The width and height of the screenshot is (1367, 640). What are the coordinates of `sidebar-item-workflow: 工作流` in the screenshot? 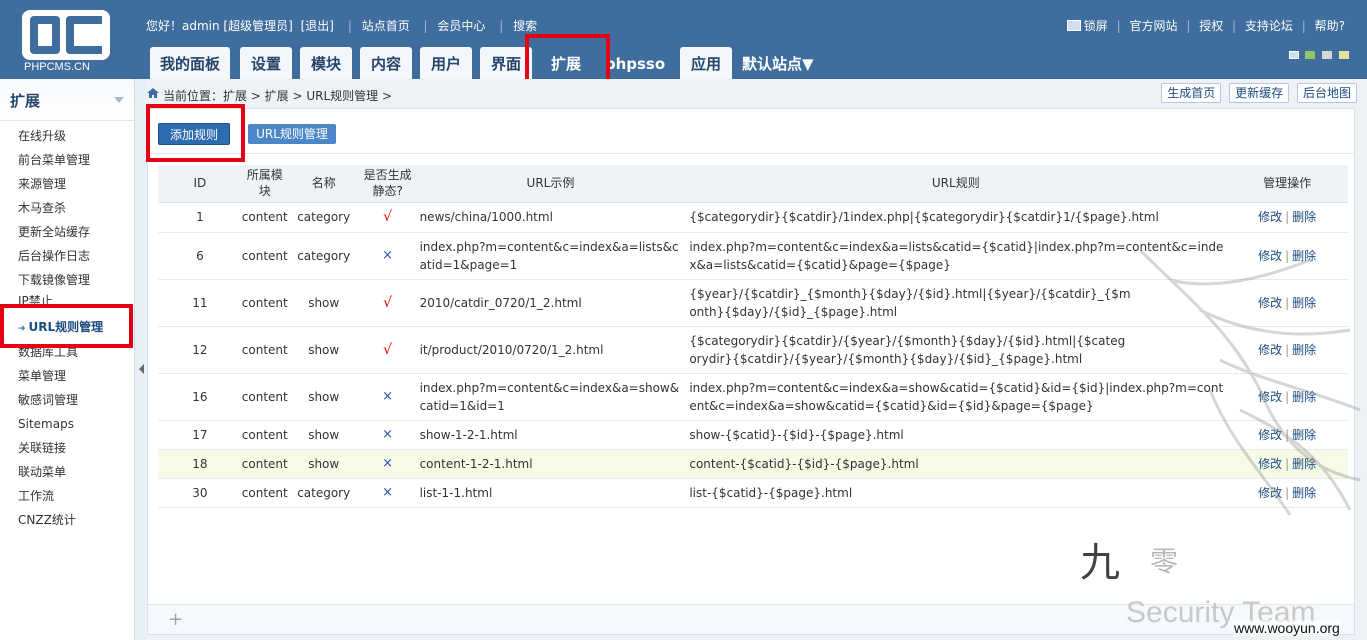 It's located at (67, 496).